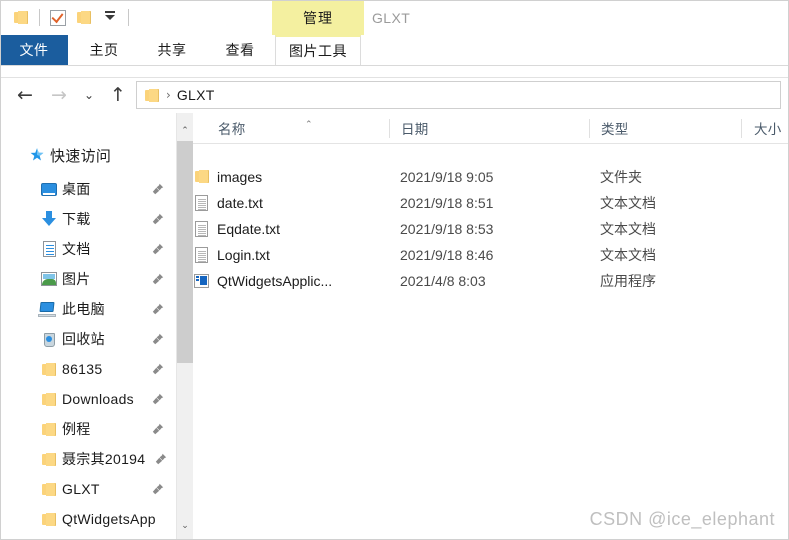 The image size is (789, 540). Describe the element at coordinates (391, 17) in the screenshot. I see `window-title: GLXT` at that location.